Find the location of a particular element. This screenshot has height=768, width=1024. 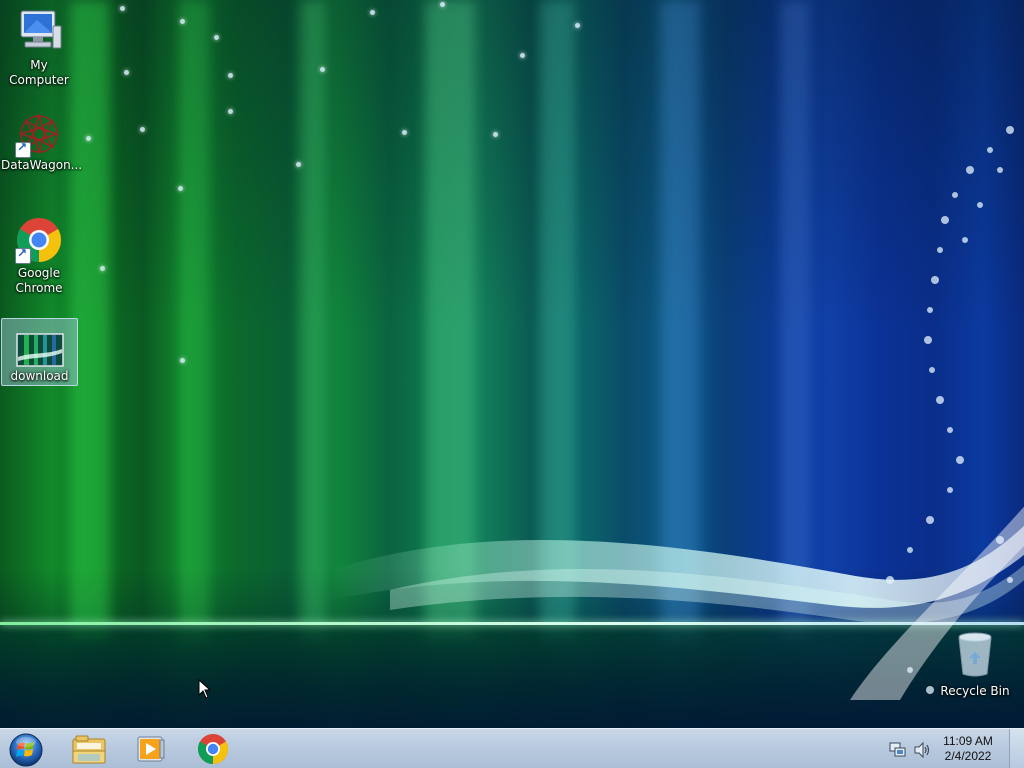

start-button is located at coordinates (26, 749).